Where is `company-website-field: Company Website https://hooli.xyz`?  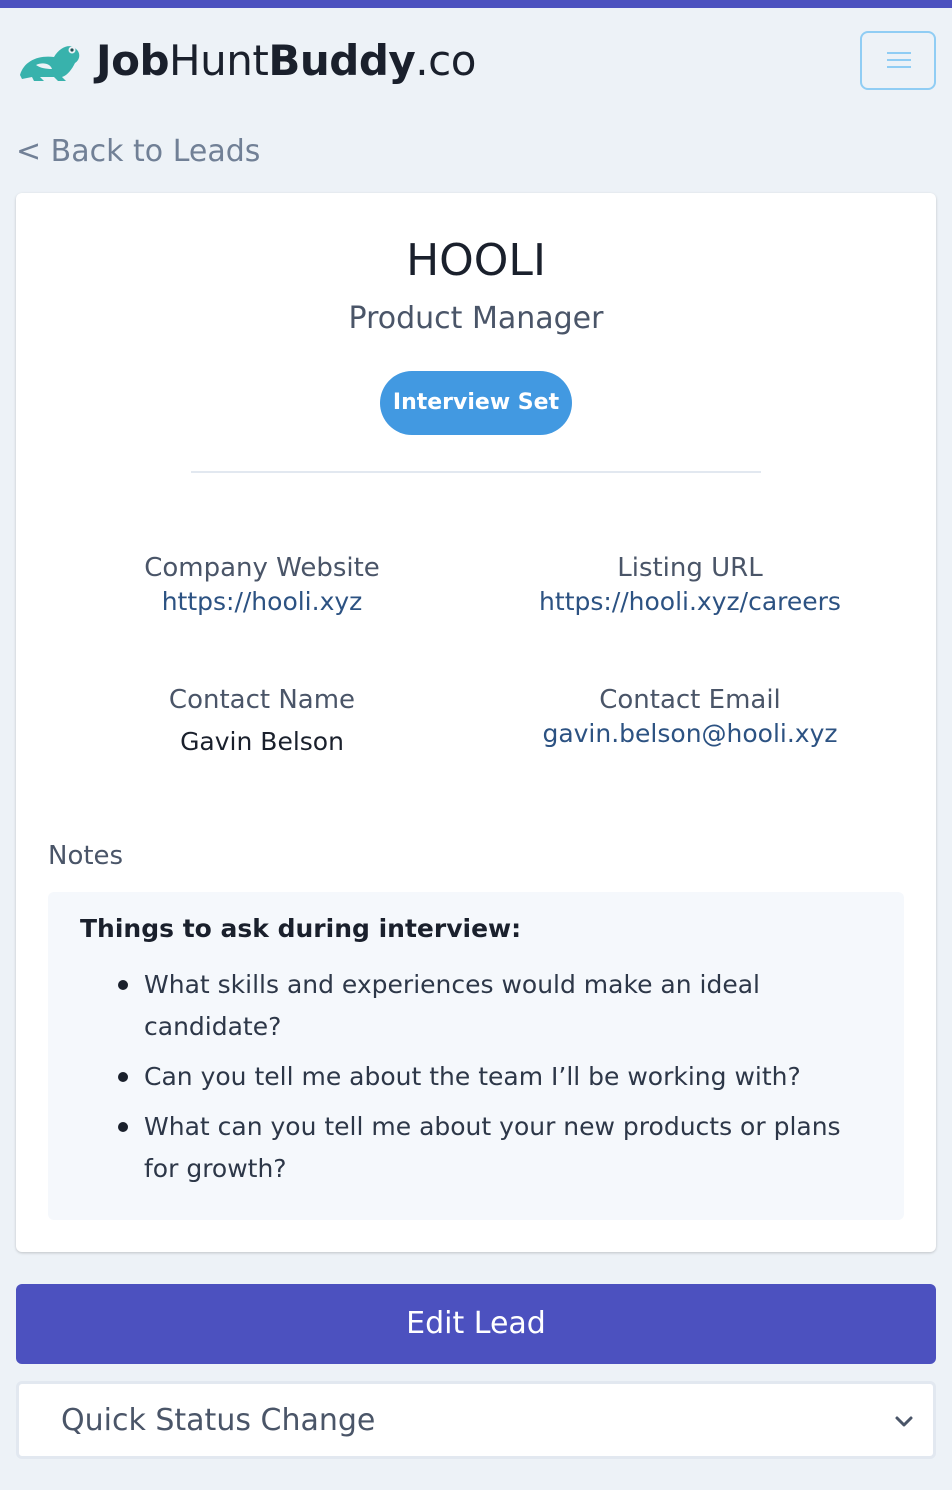
company-website-field: Company Website https://hooli.xyz is located at coordinates (262, 585).